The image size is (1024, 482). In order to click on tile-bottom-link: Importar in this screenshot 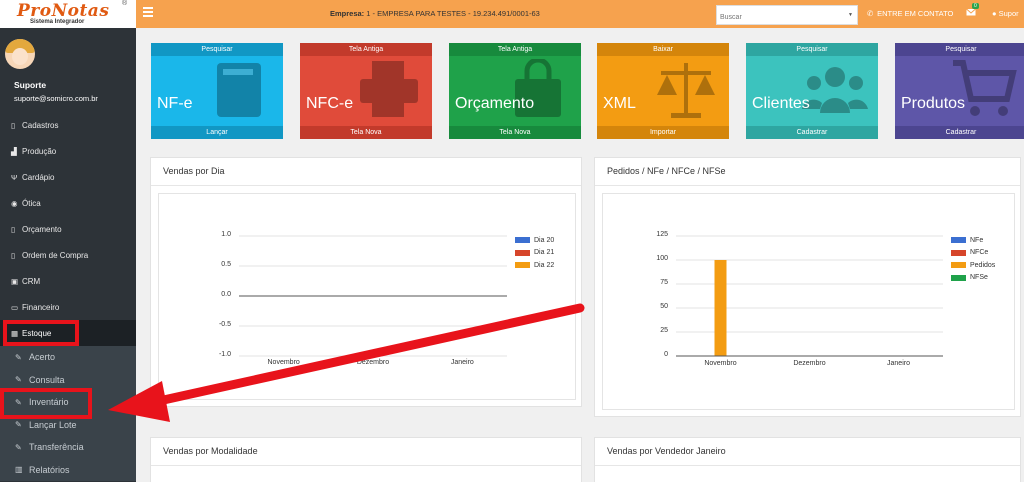, I will do `click(663, 132)`.